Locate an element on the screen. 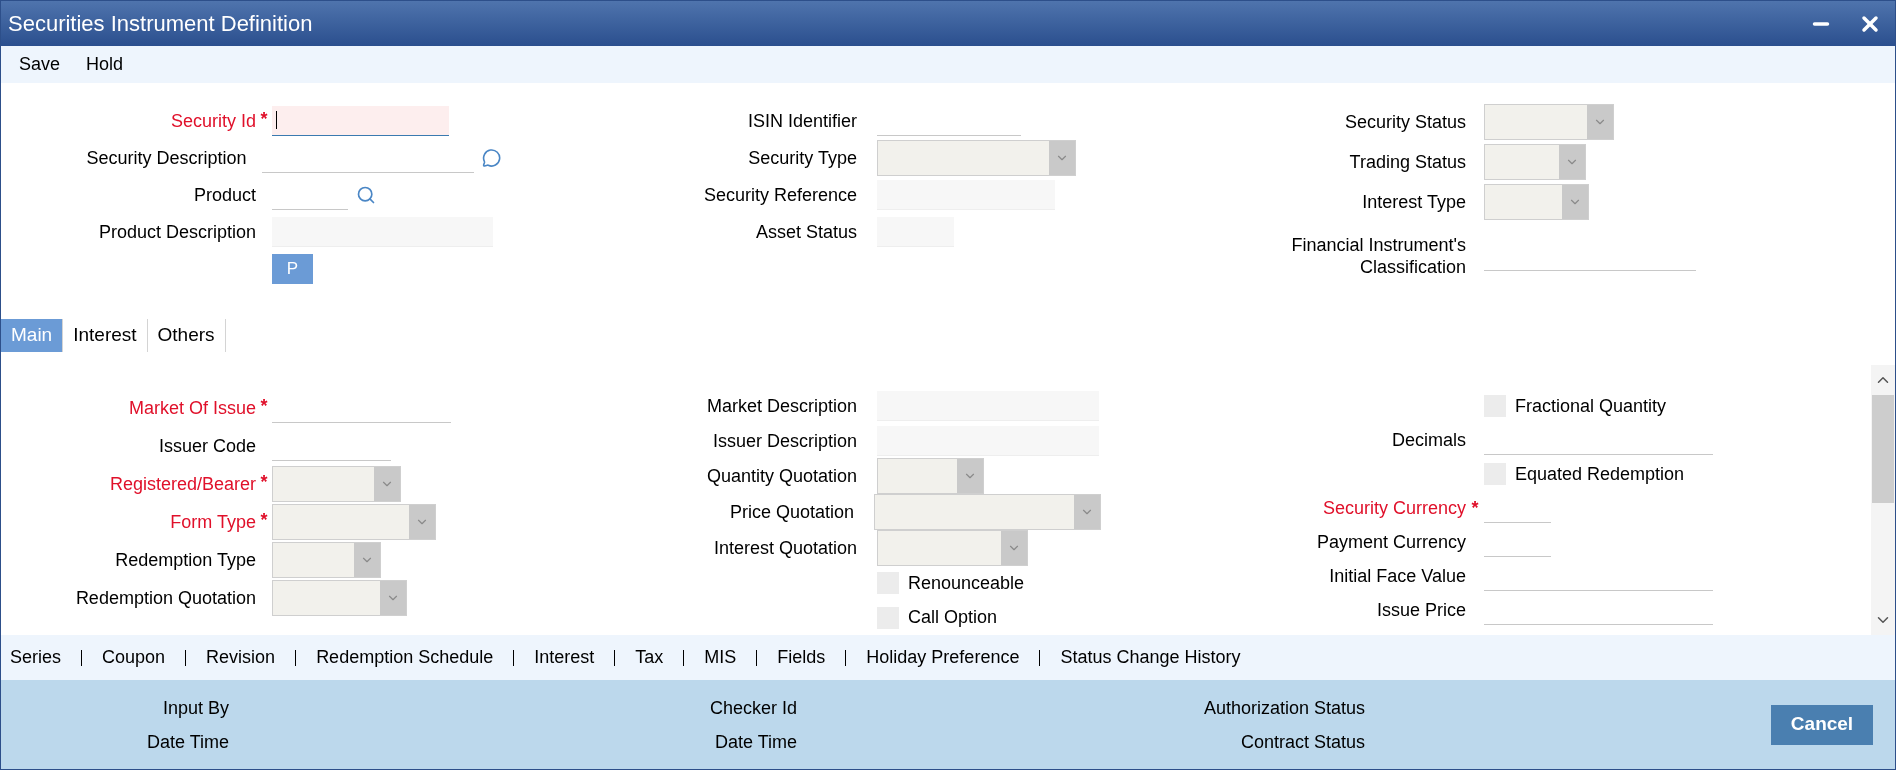 This screenshot has height=770, width=1896. section-link: Series is located at coordinates (36, 657).